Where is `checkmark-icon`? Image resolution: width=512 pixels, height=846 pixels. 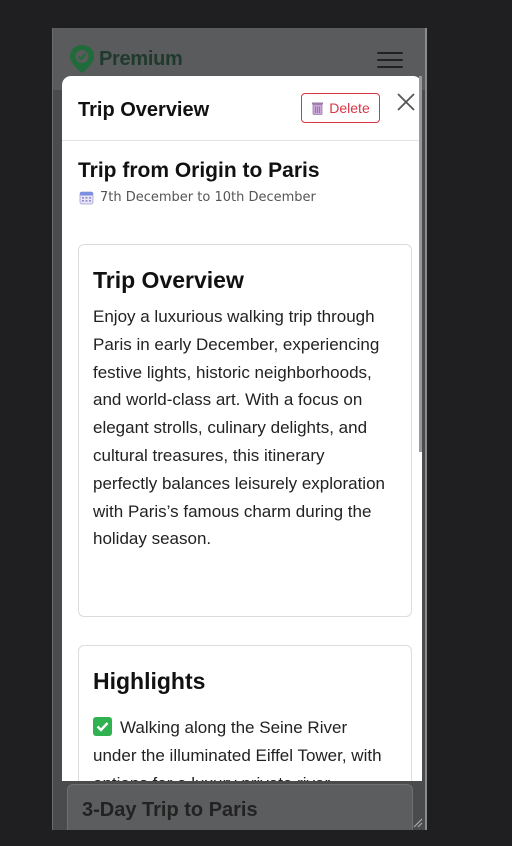 checkmark-icon is located at coordinates (102, 726).